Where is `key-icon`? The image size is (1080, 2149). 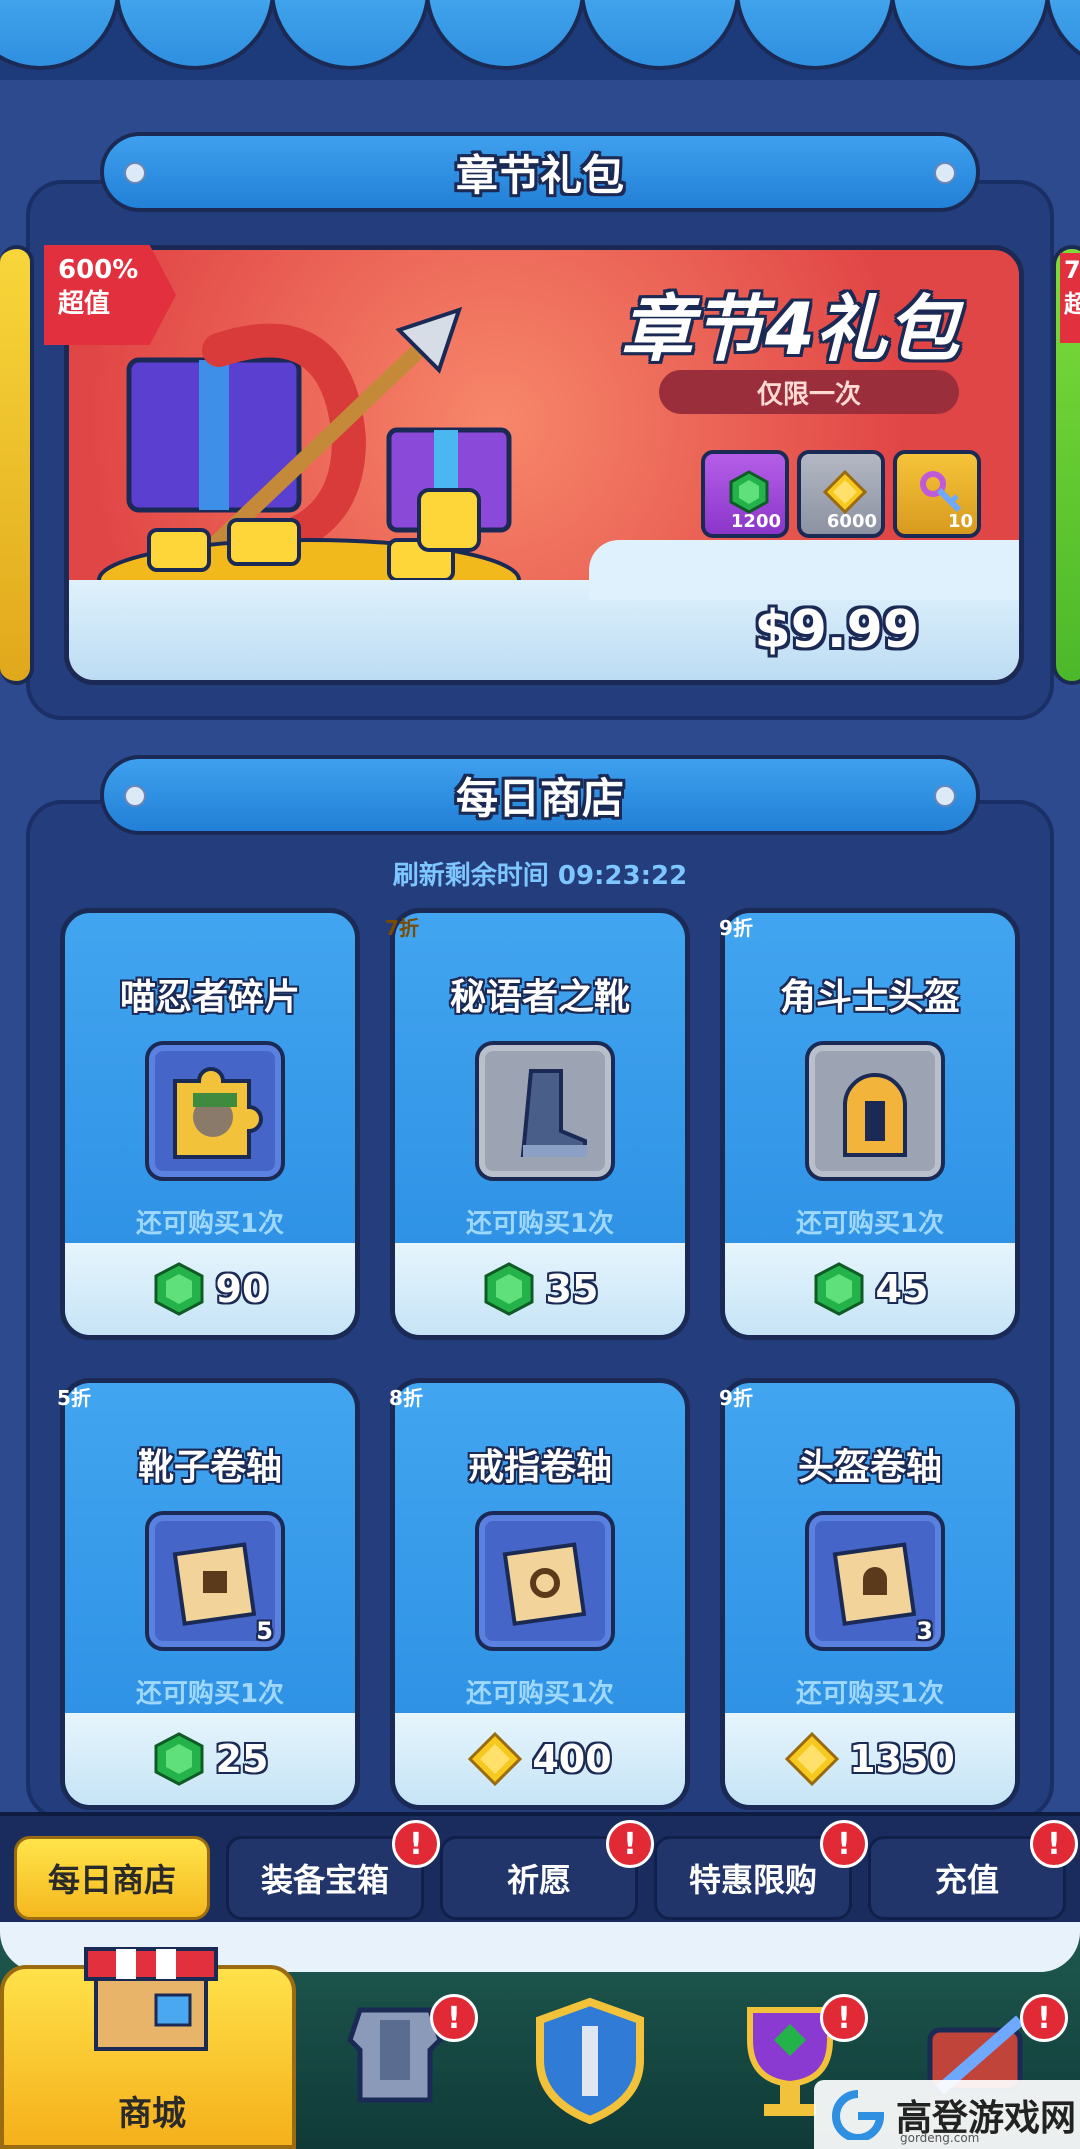
key-icon is located at coordinates (941, 492).